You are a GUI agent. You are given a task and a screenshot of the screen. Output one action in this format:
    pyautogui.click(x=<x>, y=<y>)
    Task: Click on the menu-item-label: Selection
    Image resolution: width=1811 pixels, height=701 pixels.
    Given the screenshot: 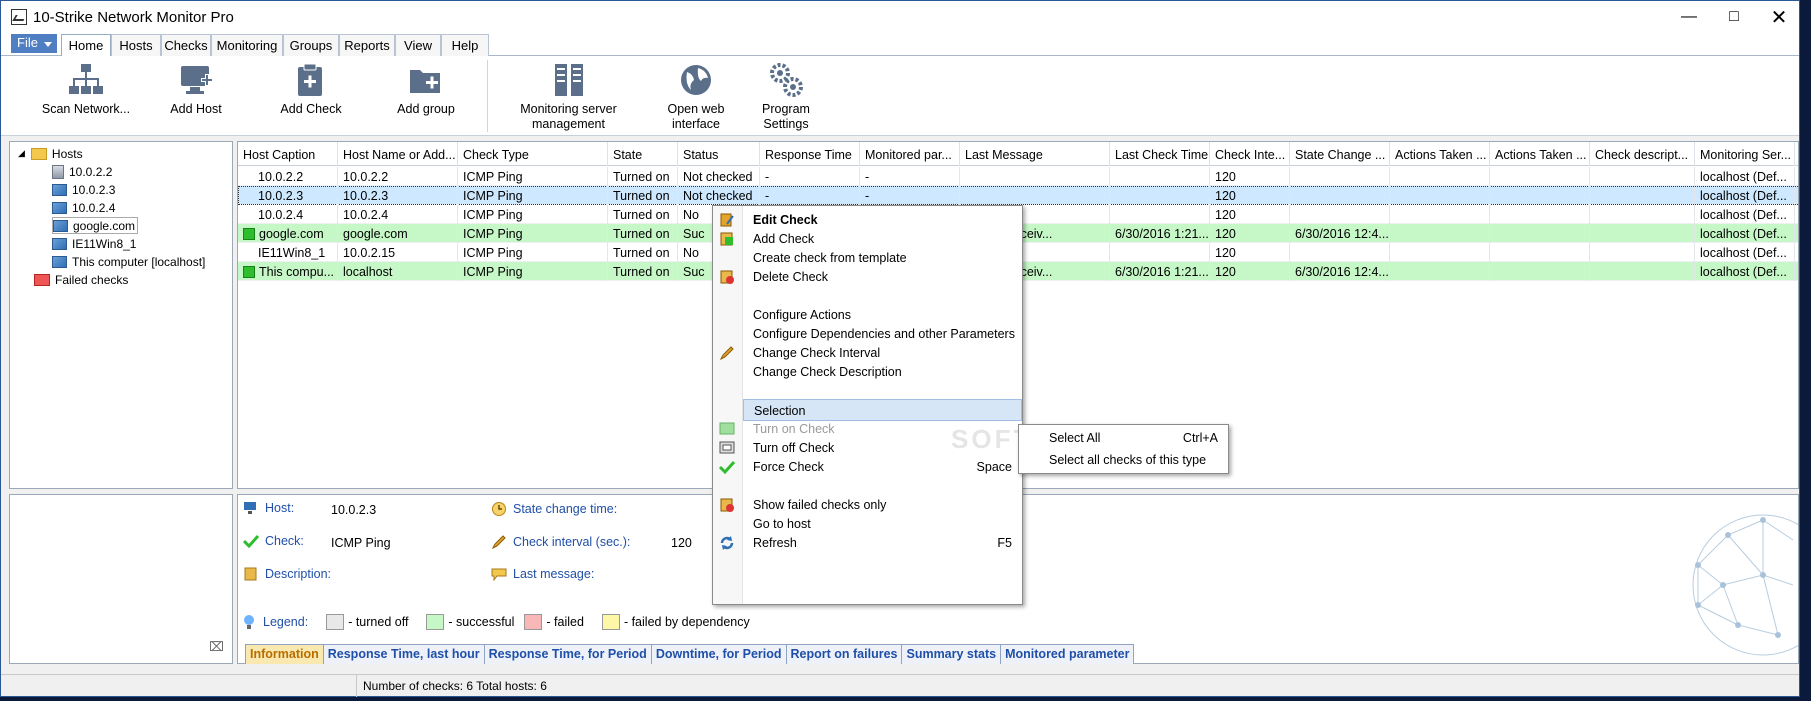 What is the action you would take?
    pyautogui.click(x=780, y=411)
    